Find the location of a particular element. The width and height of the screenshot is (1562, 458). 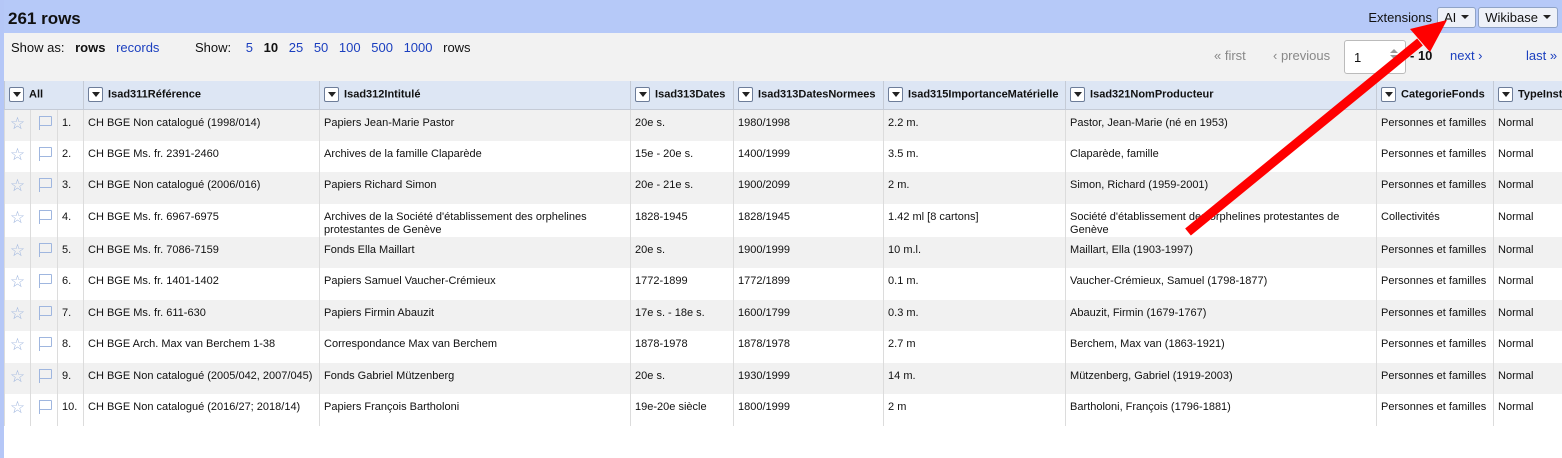

extensions-bar: Extensions AI Wikibase is located at coordinates (1463, 17).